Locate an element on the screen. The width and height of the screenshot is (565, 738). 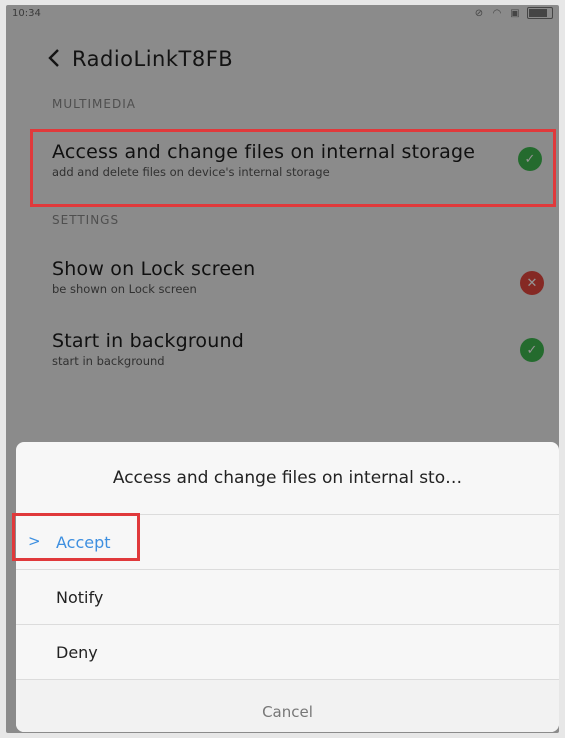
page-title: RadioLinkT8FB is located at coordinates (153, 59).